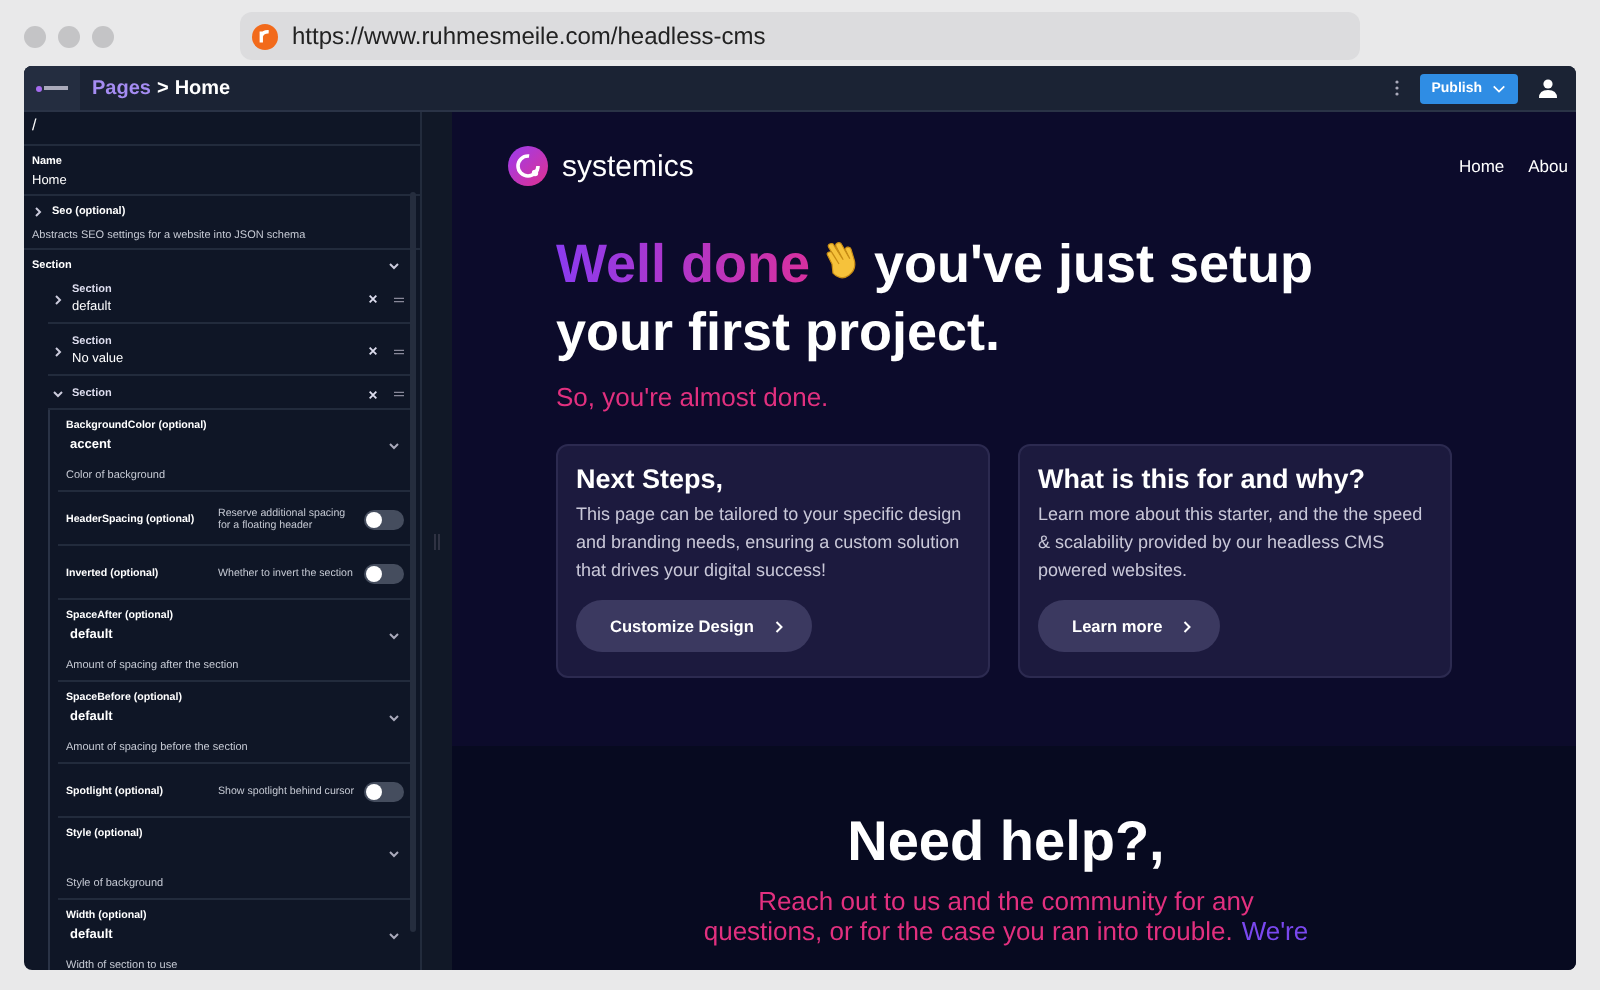  I want to click on window-minimize-dot, so click(69, 36).